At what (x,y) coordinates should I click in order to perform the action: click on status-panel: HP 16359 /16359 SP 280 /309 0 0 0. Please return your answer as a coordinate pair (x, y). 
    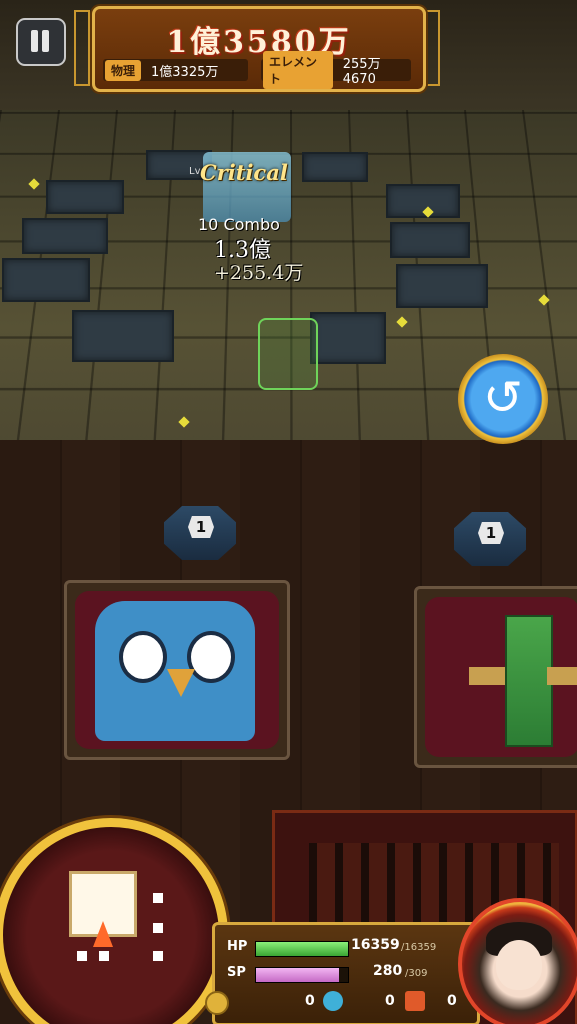
    Looking at the image, I should click on (346, 973).